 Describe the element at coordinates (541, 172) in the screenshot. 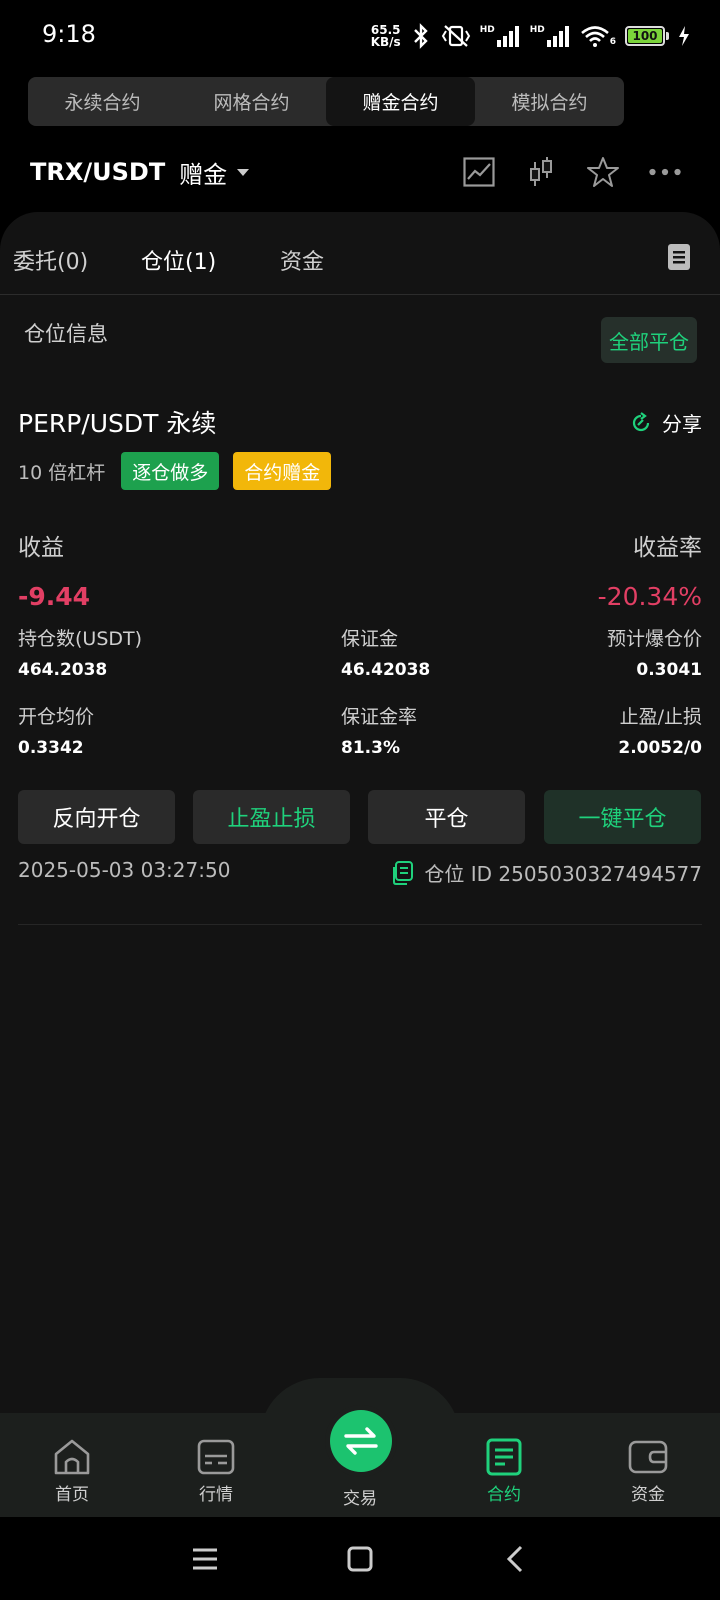

I see `candlestick-icon` at that location.